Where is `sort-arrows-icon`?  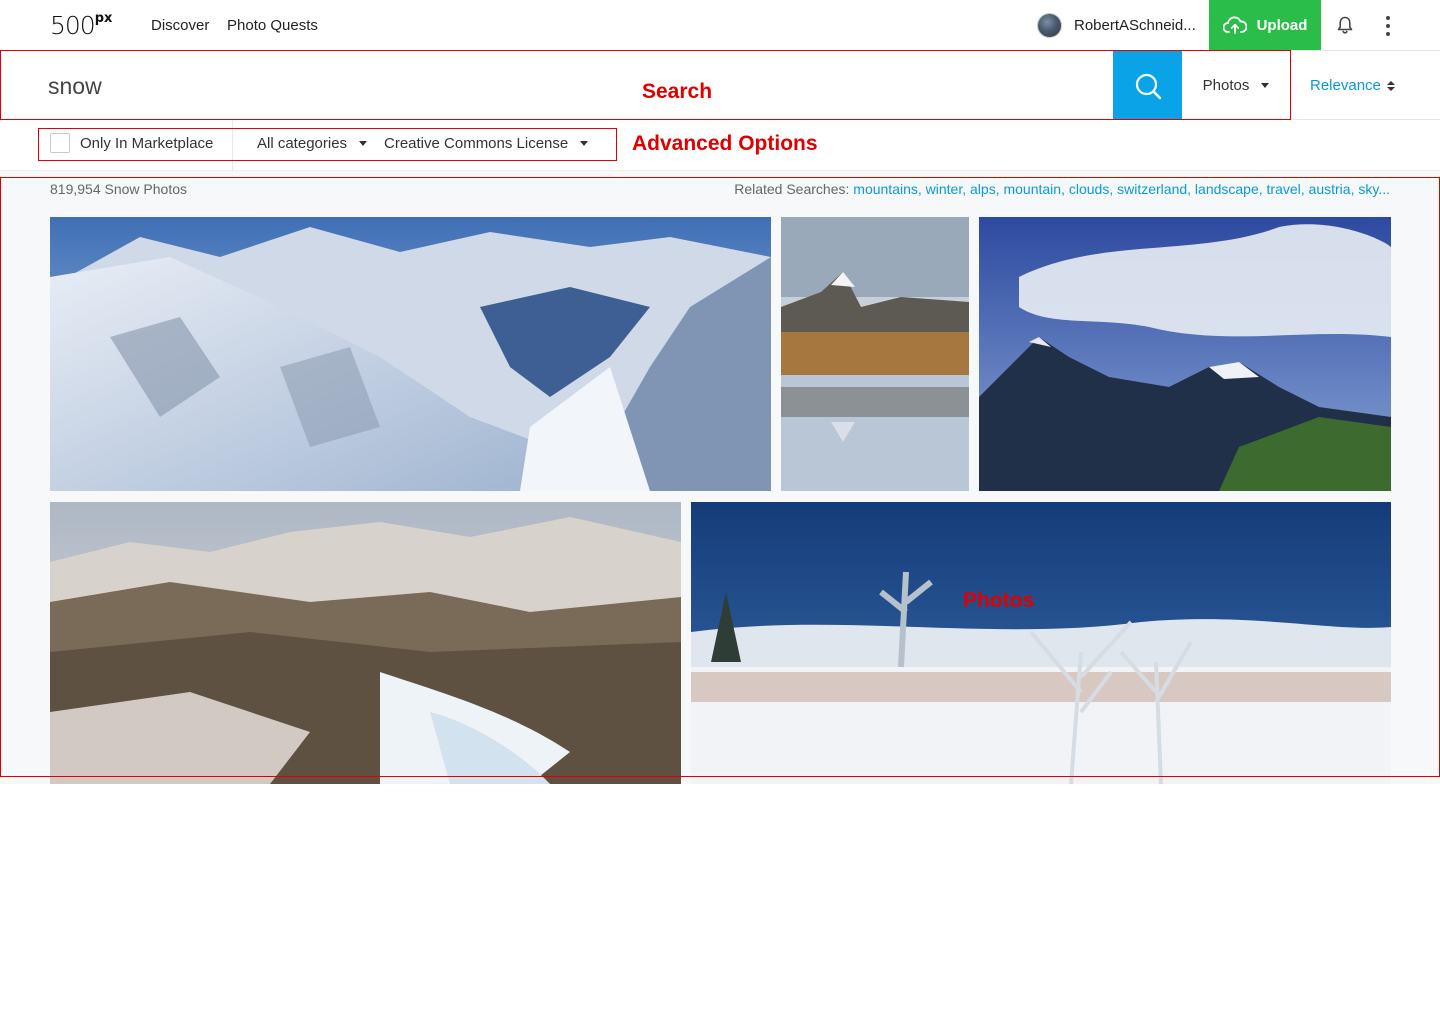
sort-arrows-icon is located at coordinates (1390, 85).